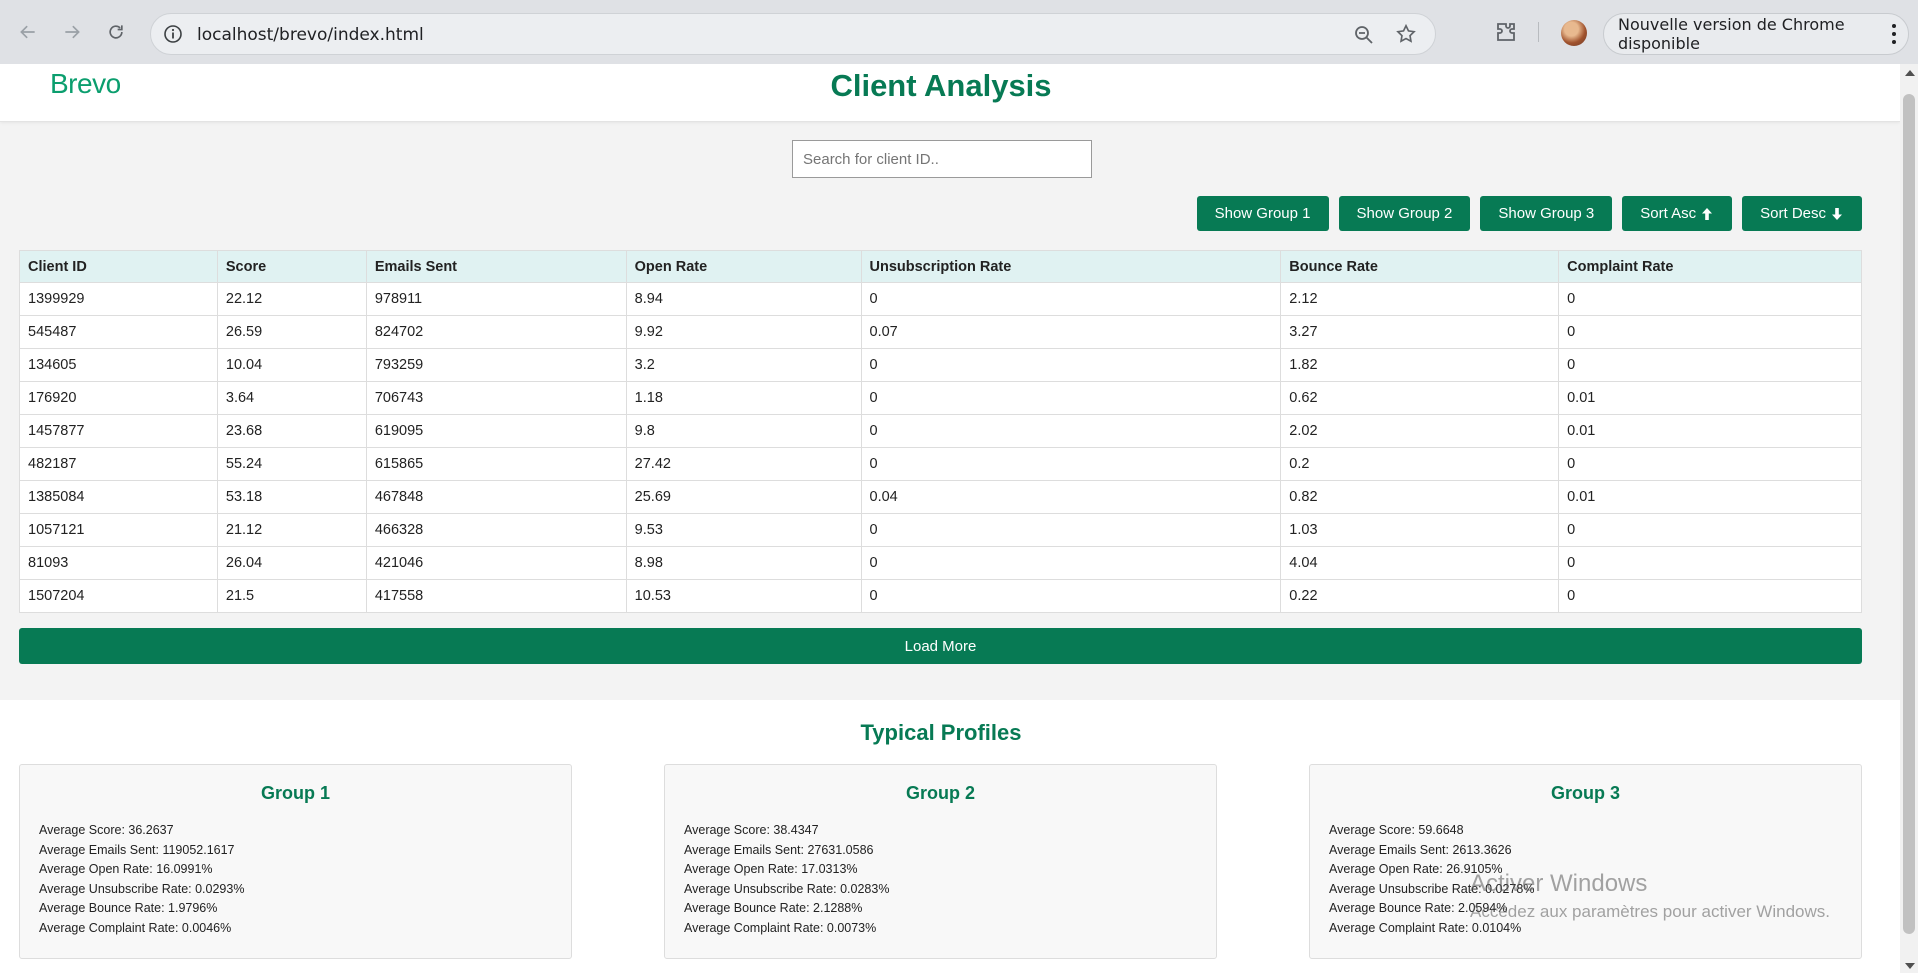  I want to click on table-cell: 8.94, so click(743, 299).